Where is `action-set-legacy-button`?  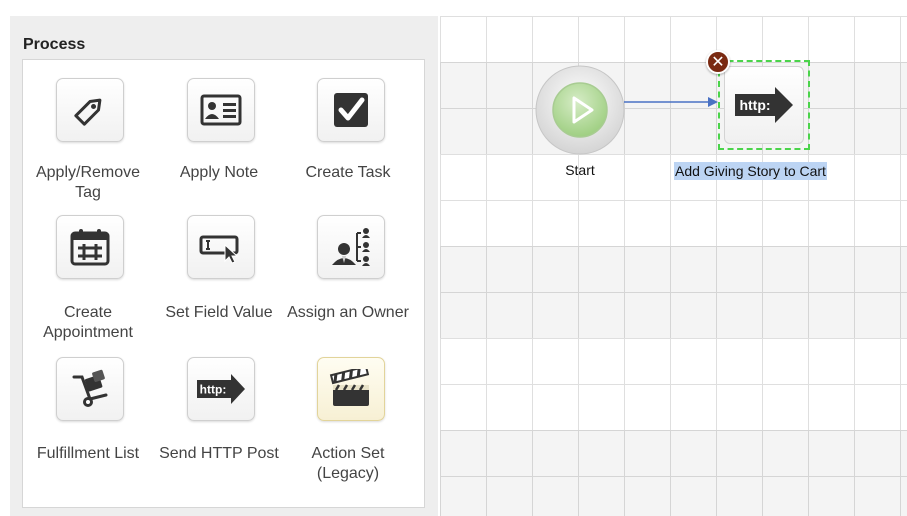 action-set-legacy-button is located at coordinates (351, 389).